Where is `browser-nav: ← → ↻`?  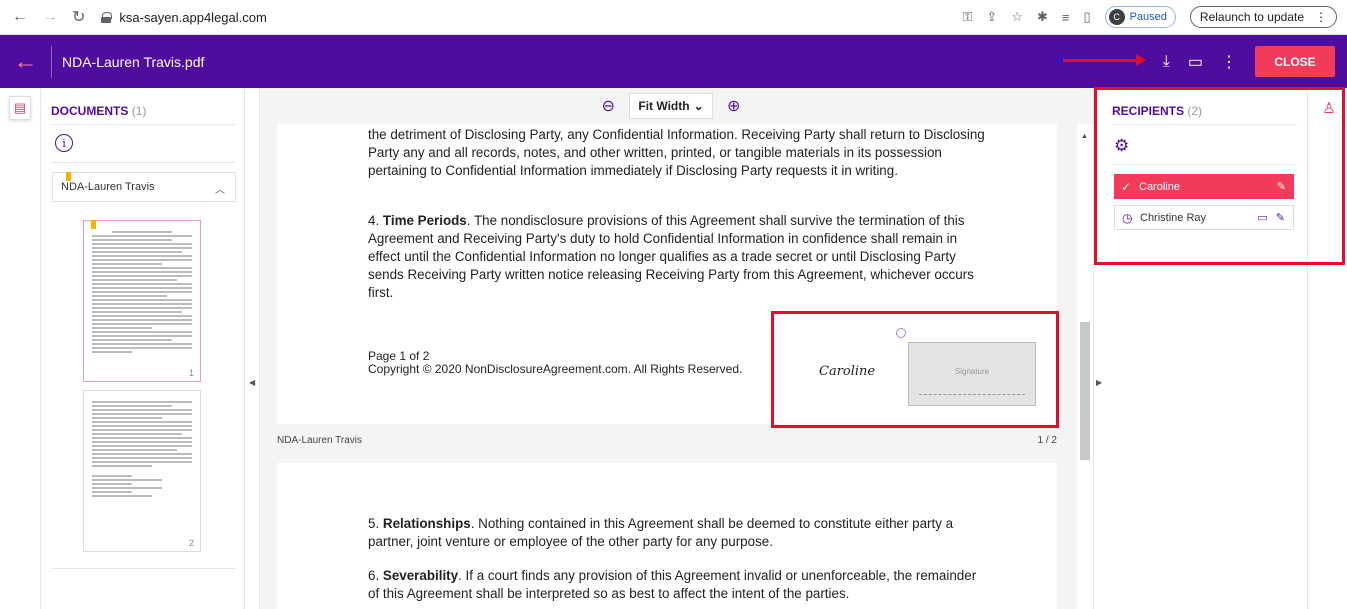 browser-nav: ← → ↻ is located at coordinates (42, 17).